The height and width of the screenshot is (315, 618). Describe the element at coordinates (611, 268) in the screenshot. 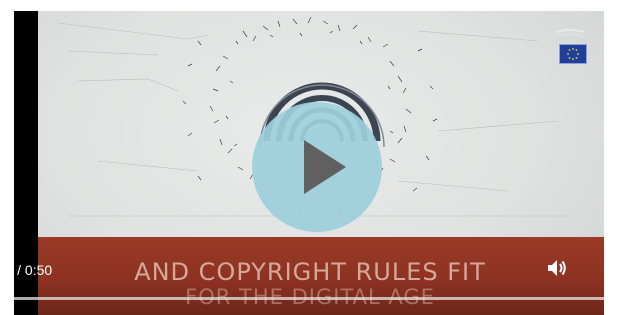

I see `fullscreen-icon` at that location.